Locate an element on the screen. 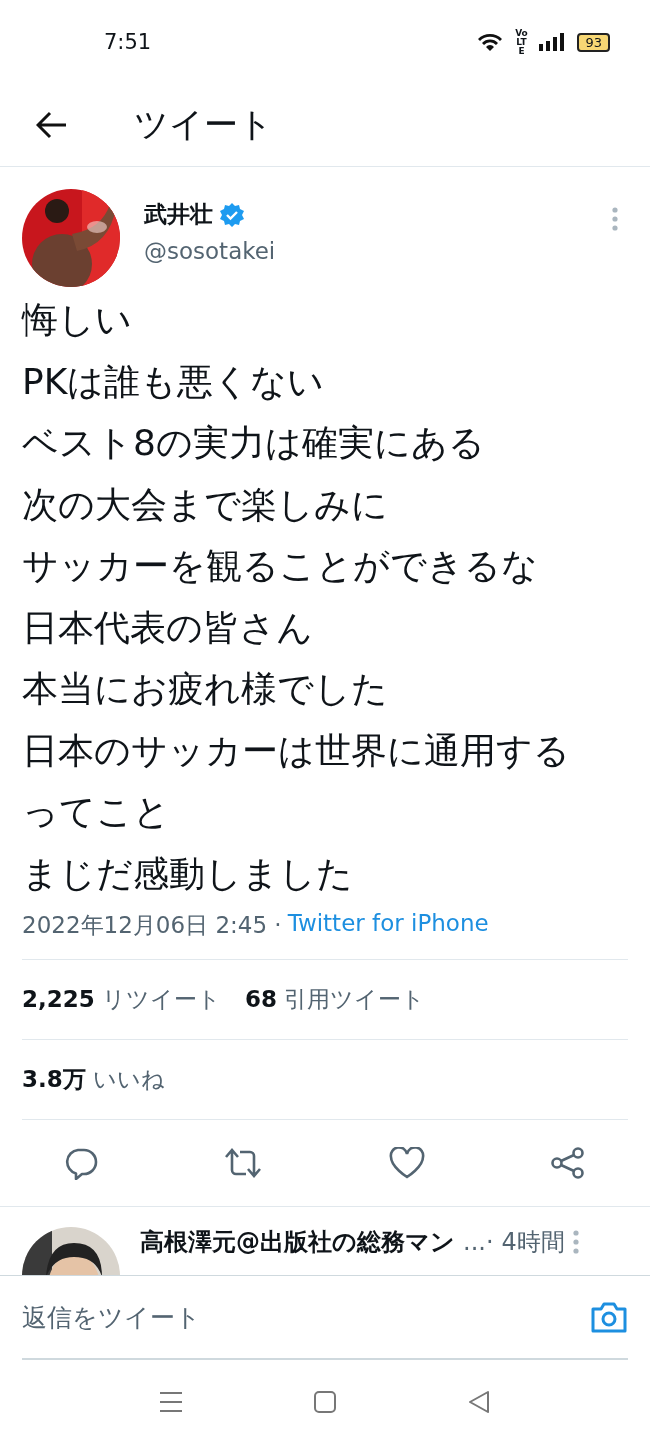 Image resolution: width=650 pixels, height=1444 pixels. tweet-text-line: サッカーを観ることができるな is located at coordinates (280, 566).